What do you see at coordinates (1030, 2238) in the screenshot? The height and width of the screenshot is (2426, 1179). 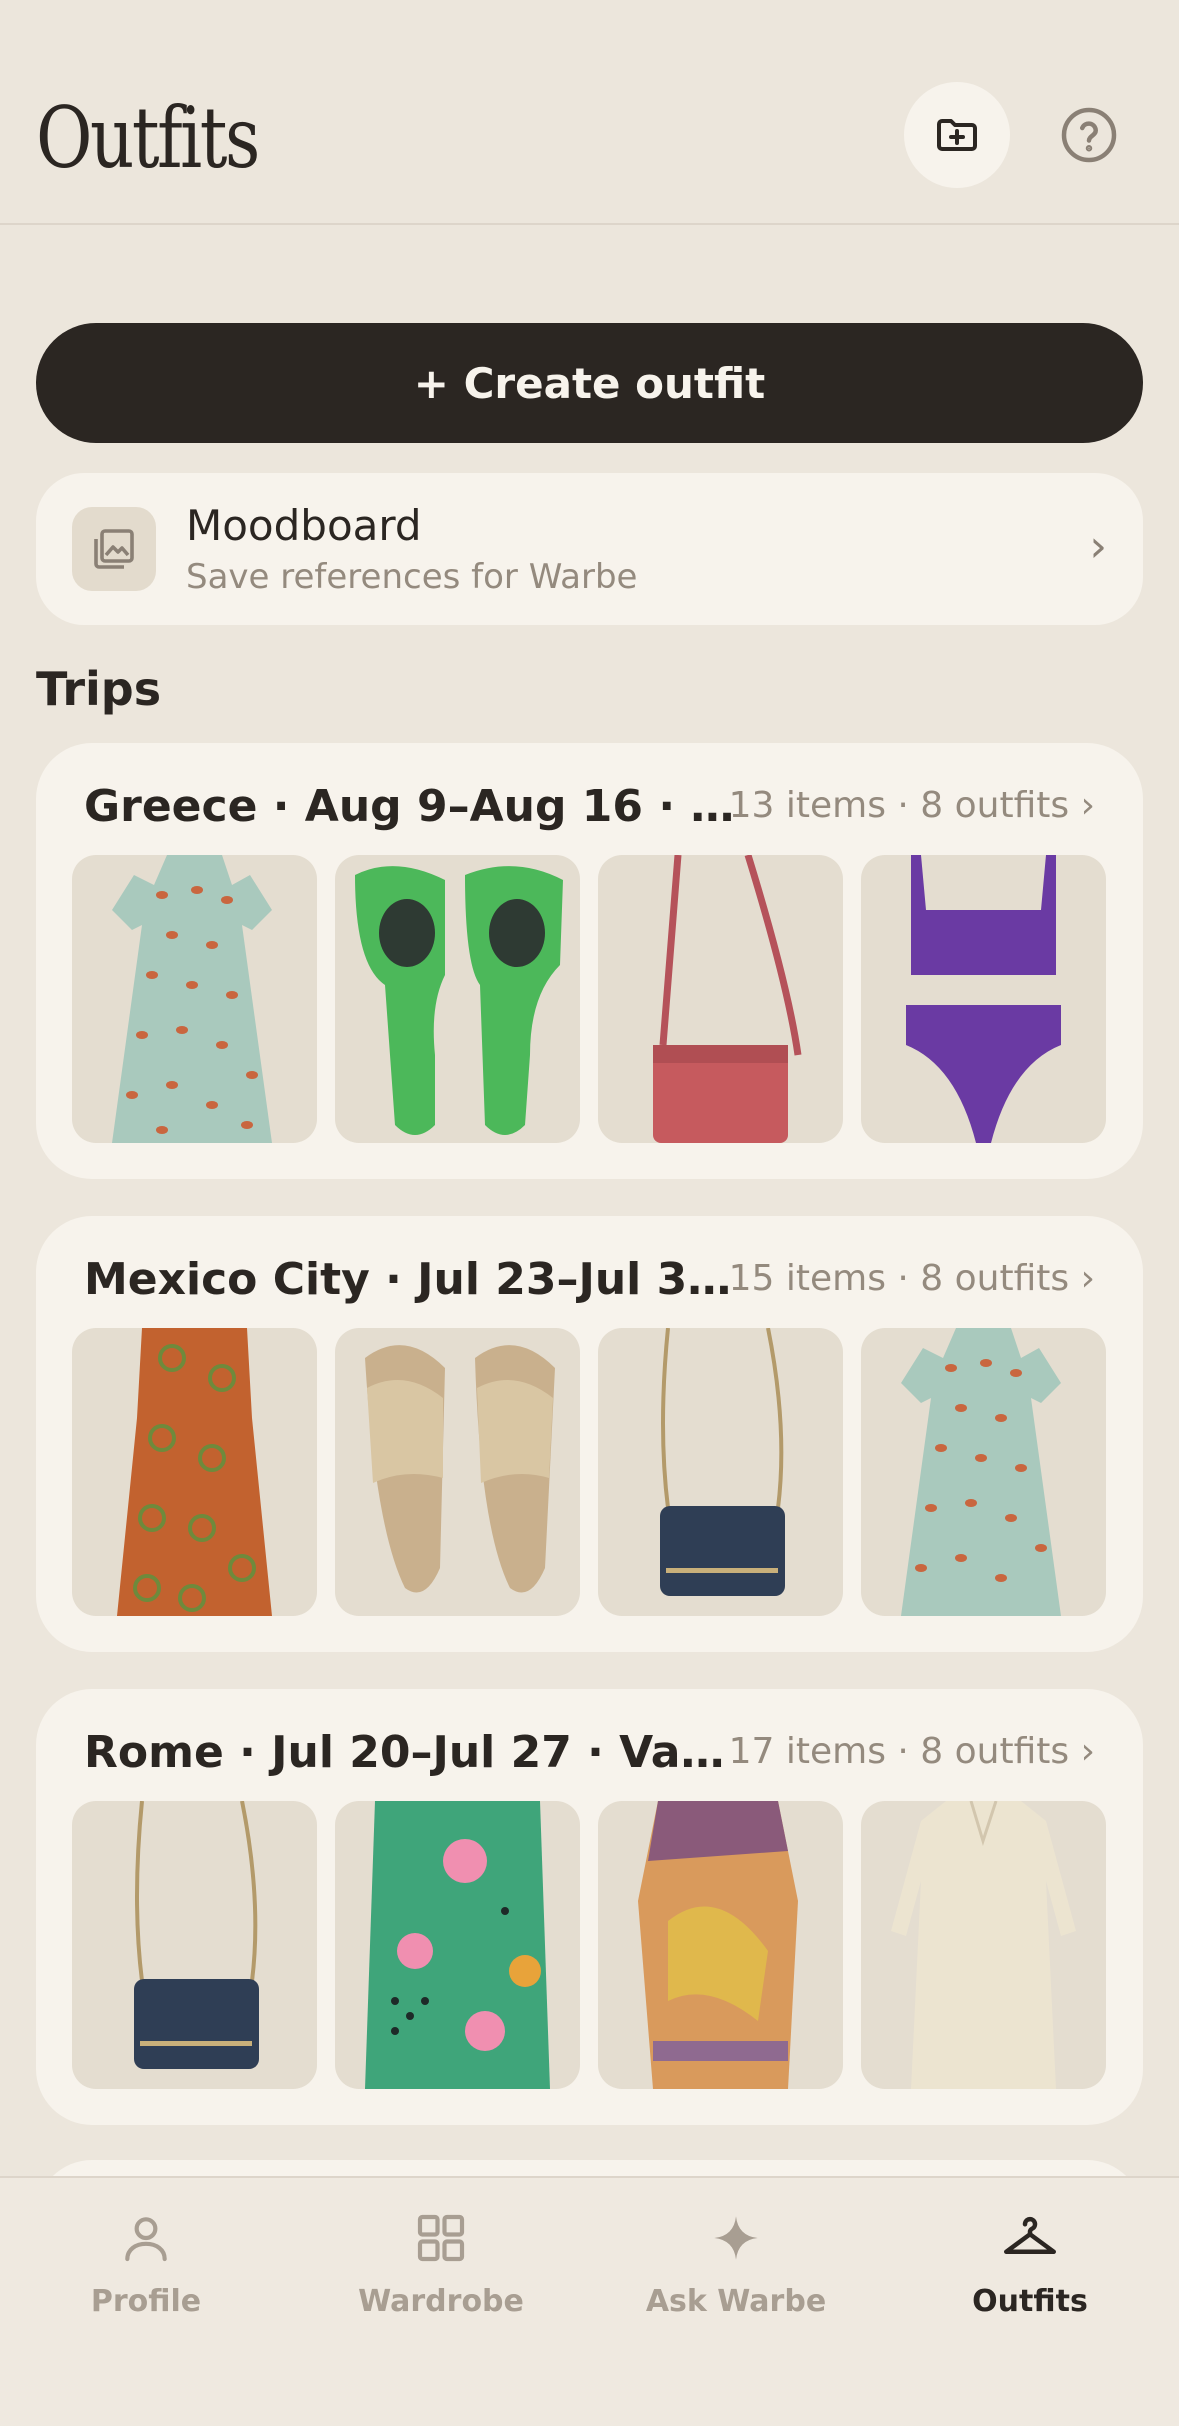 I see `hanger-icon` at bounding box center [1030, 2238].